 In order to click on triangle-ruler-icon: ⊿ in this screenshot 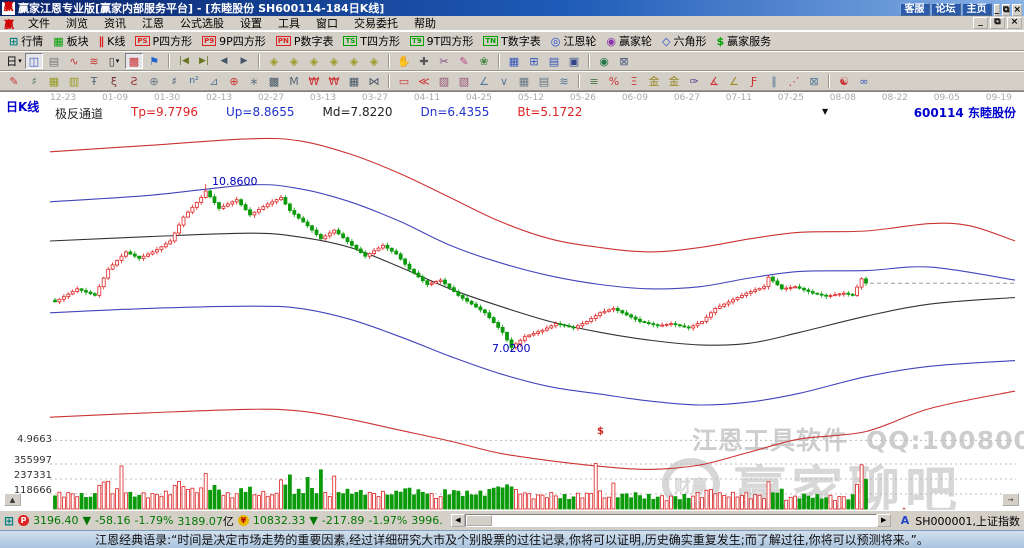, I will do `click(214, 81)`.